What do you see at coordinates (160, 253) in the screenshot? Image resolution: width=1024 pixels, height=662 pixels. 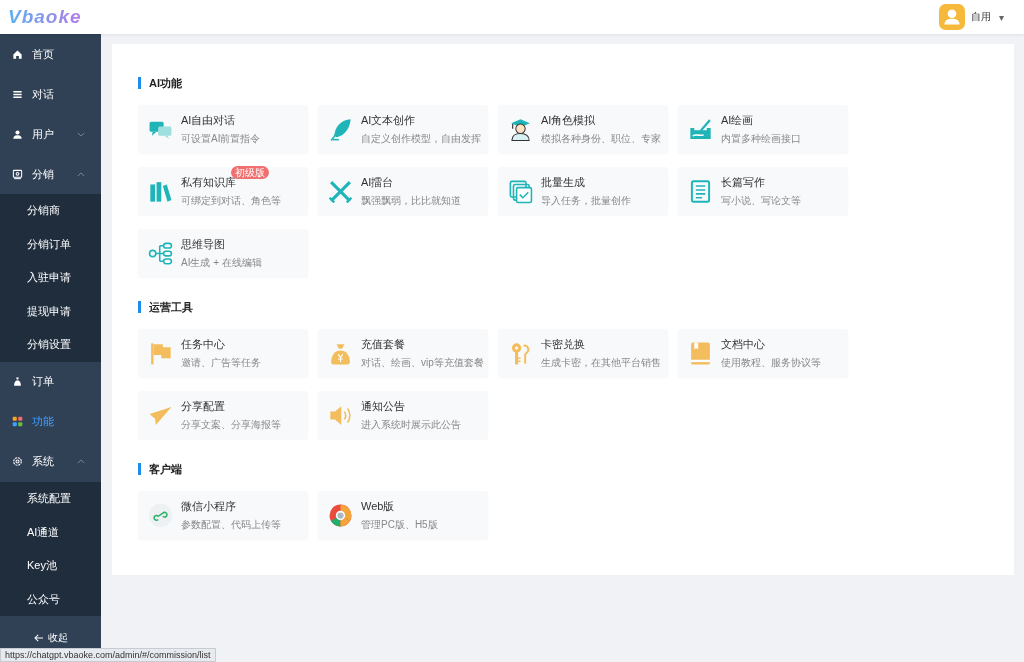 I see `mind-map-icon` at bounding box center [160, 253].